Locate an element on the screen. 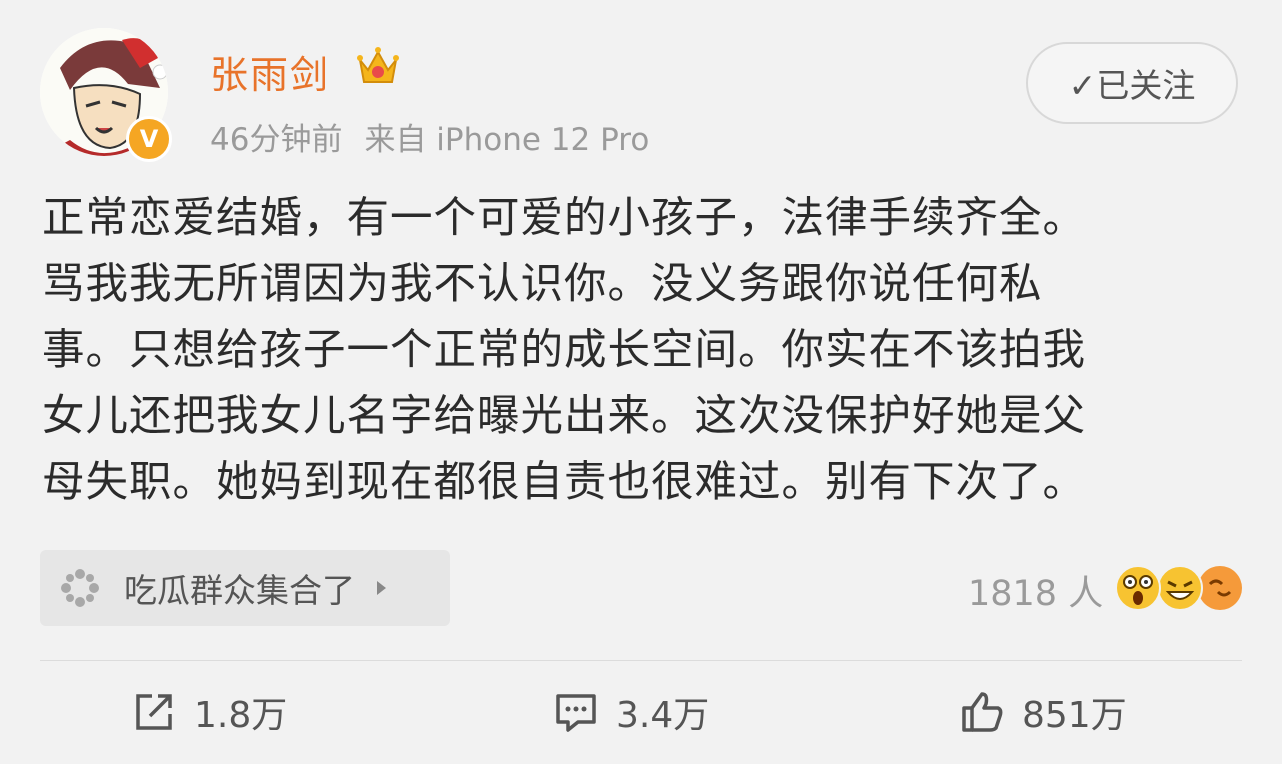 This screenshot has height=764, width=1282. follow-button-label: ✓已关注 is located at coordinates (1132, 85).